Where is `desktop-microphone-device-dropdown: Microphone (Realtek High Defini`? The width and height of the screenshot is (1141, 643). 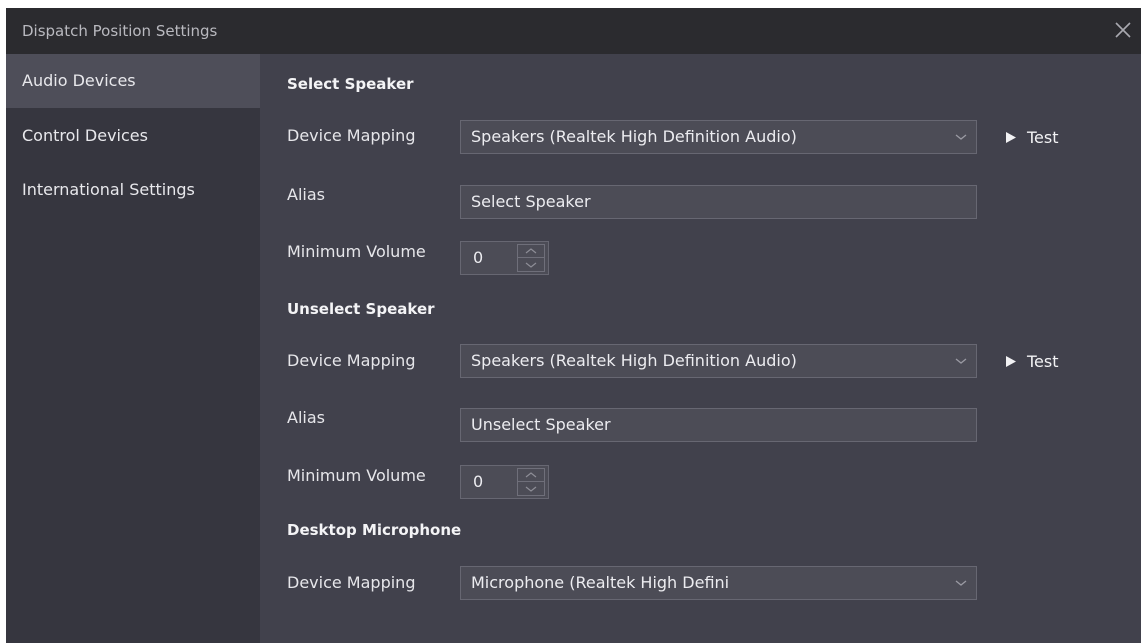 desktop-microphone-device-dropdown: Microphone (Realtek High Defini is located at coordinates (718, 583).